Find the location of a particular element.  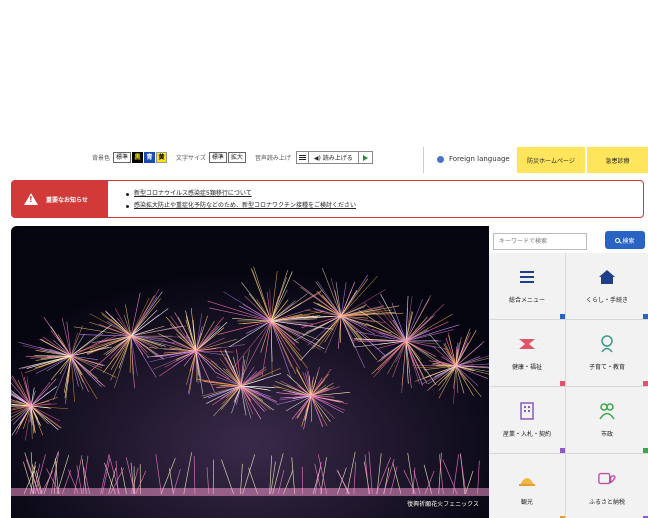

tile-label: 市政 is located at coordinates (606, 434).